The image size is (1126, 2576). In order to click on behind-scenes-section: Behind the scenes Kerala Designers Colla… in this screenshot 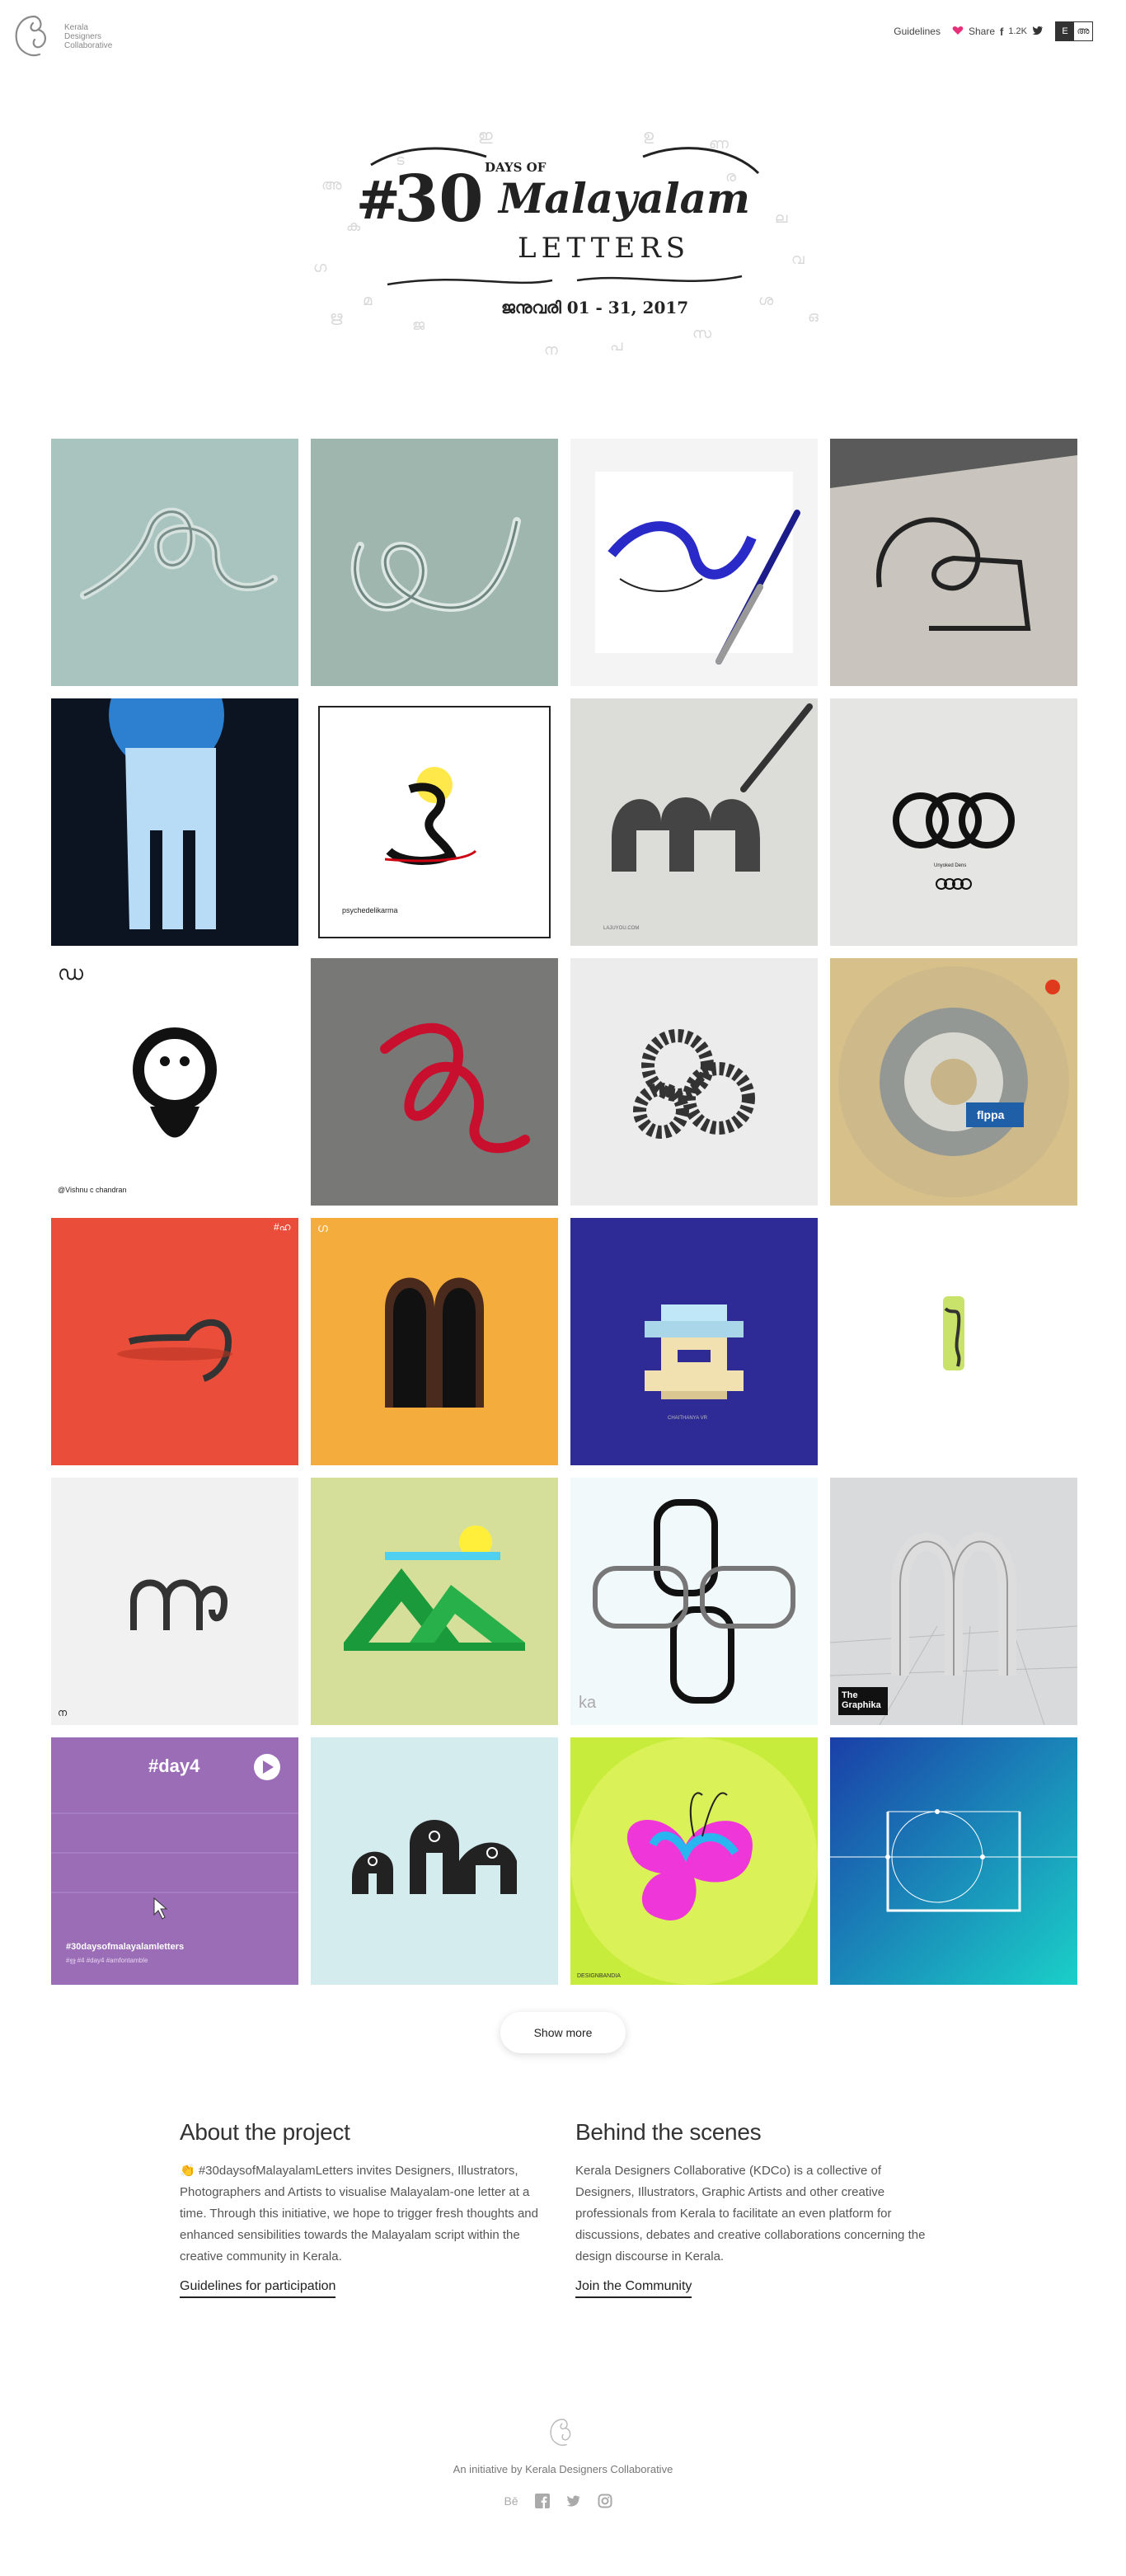, I will do `click(756, 2208)`.